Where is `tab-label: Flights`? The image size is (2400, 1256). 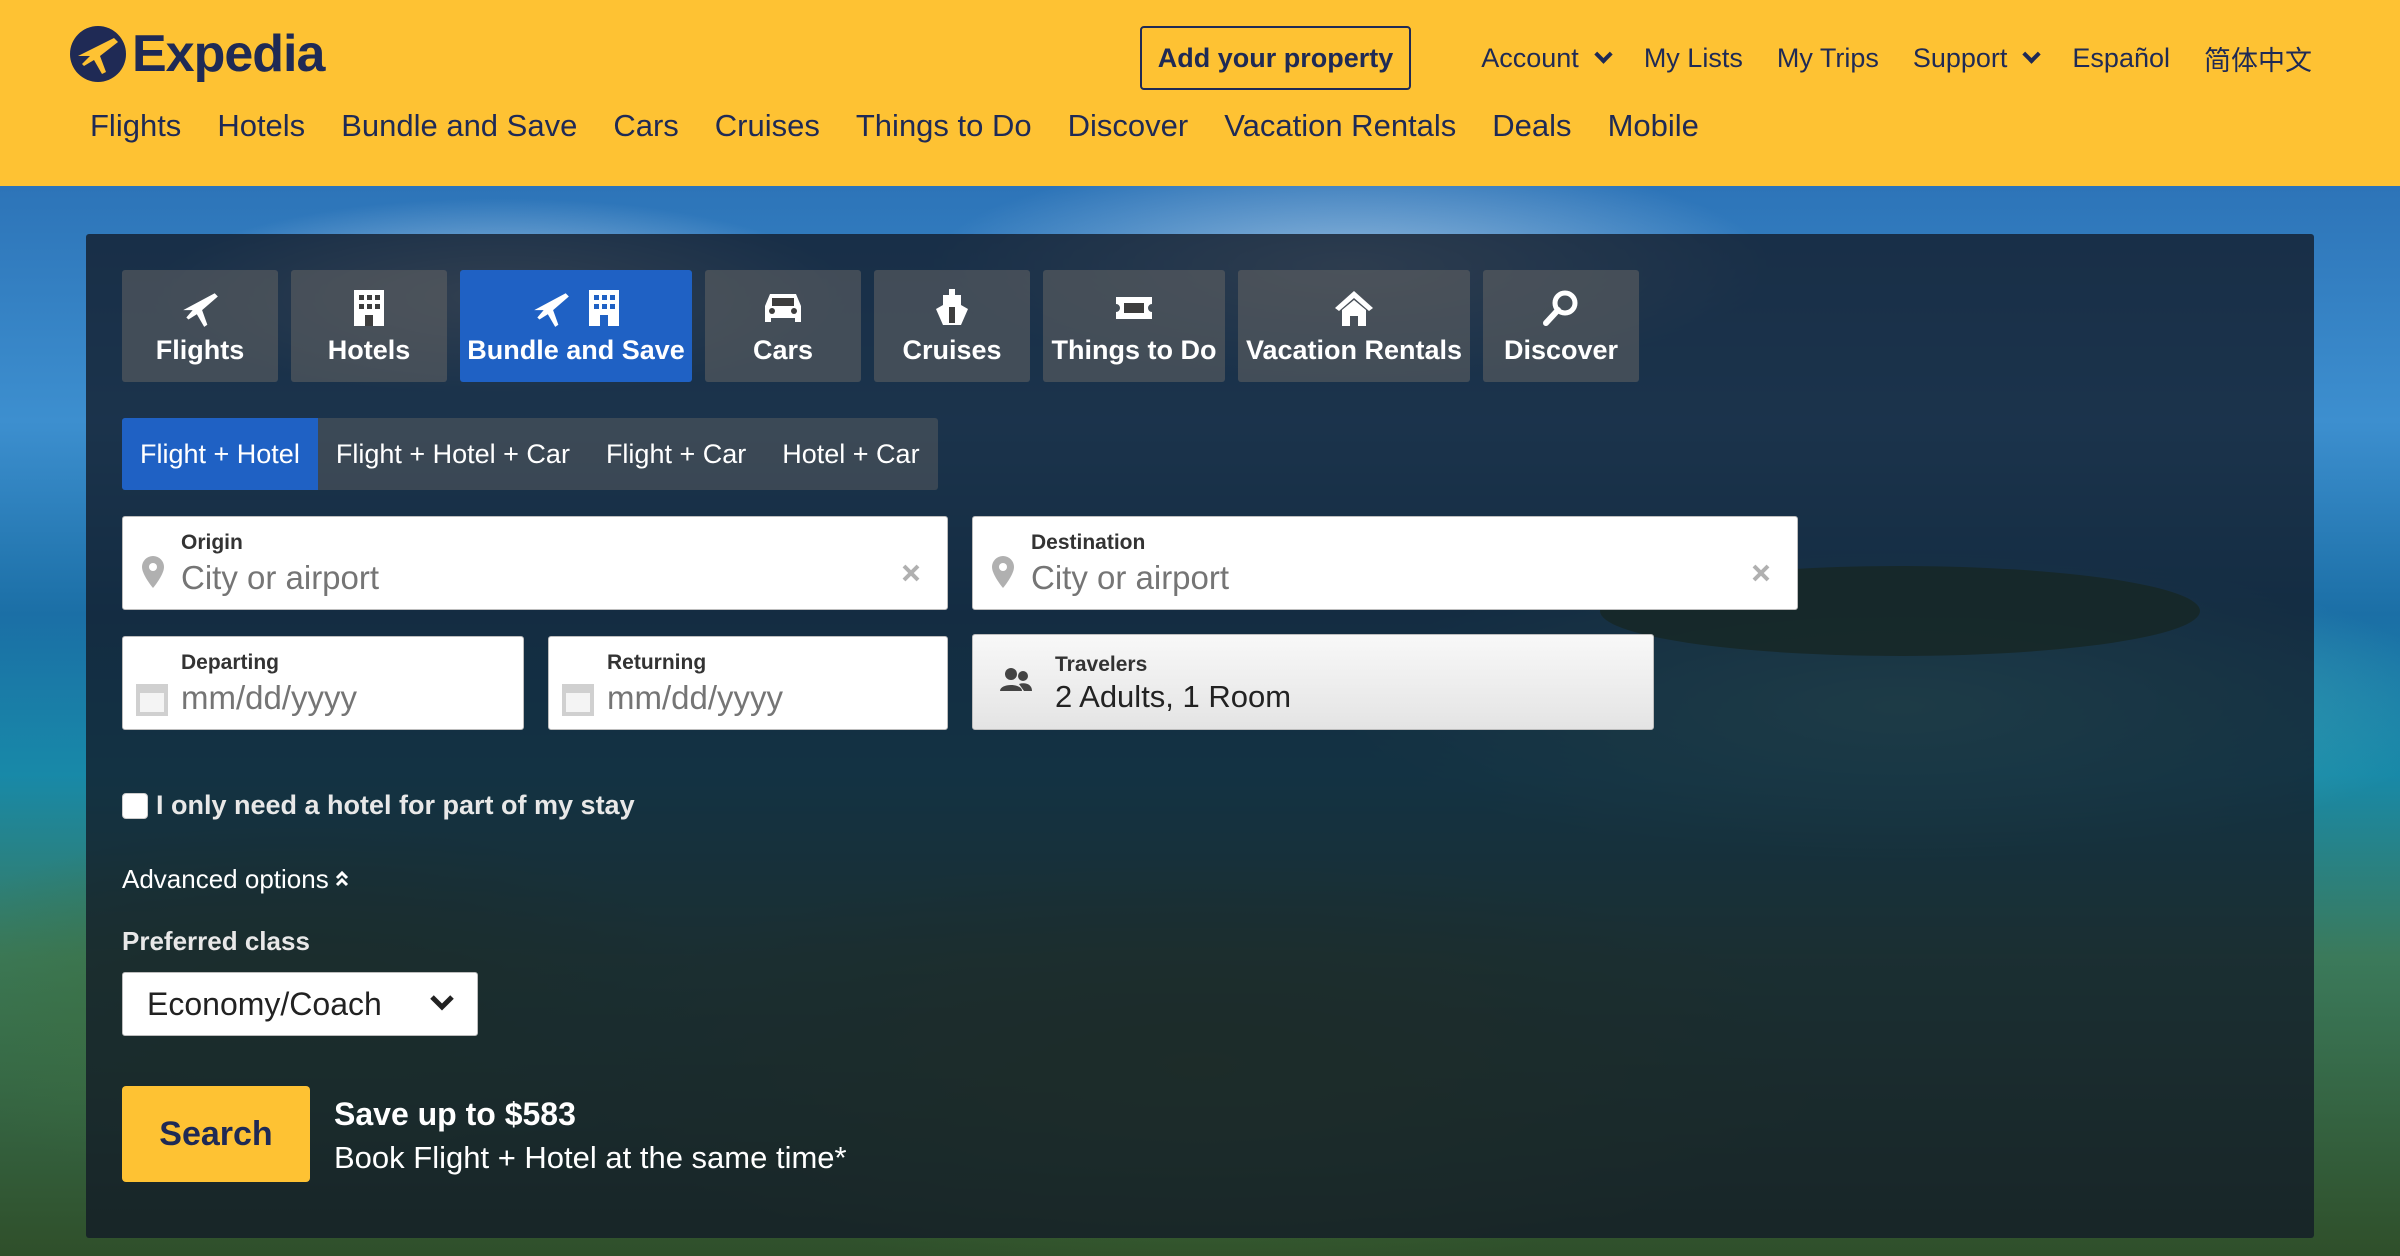 tab-label: Flights is located at coordinates (200, 349).